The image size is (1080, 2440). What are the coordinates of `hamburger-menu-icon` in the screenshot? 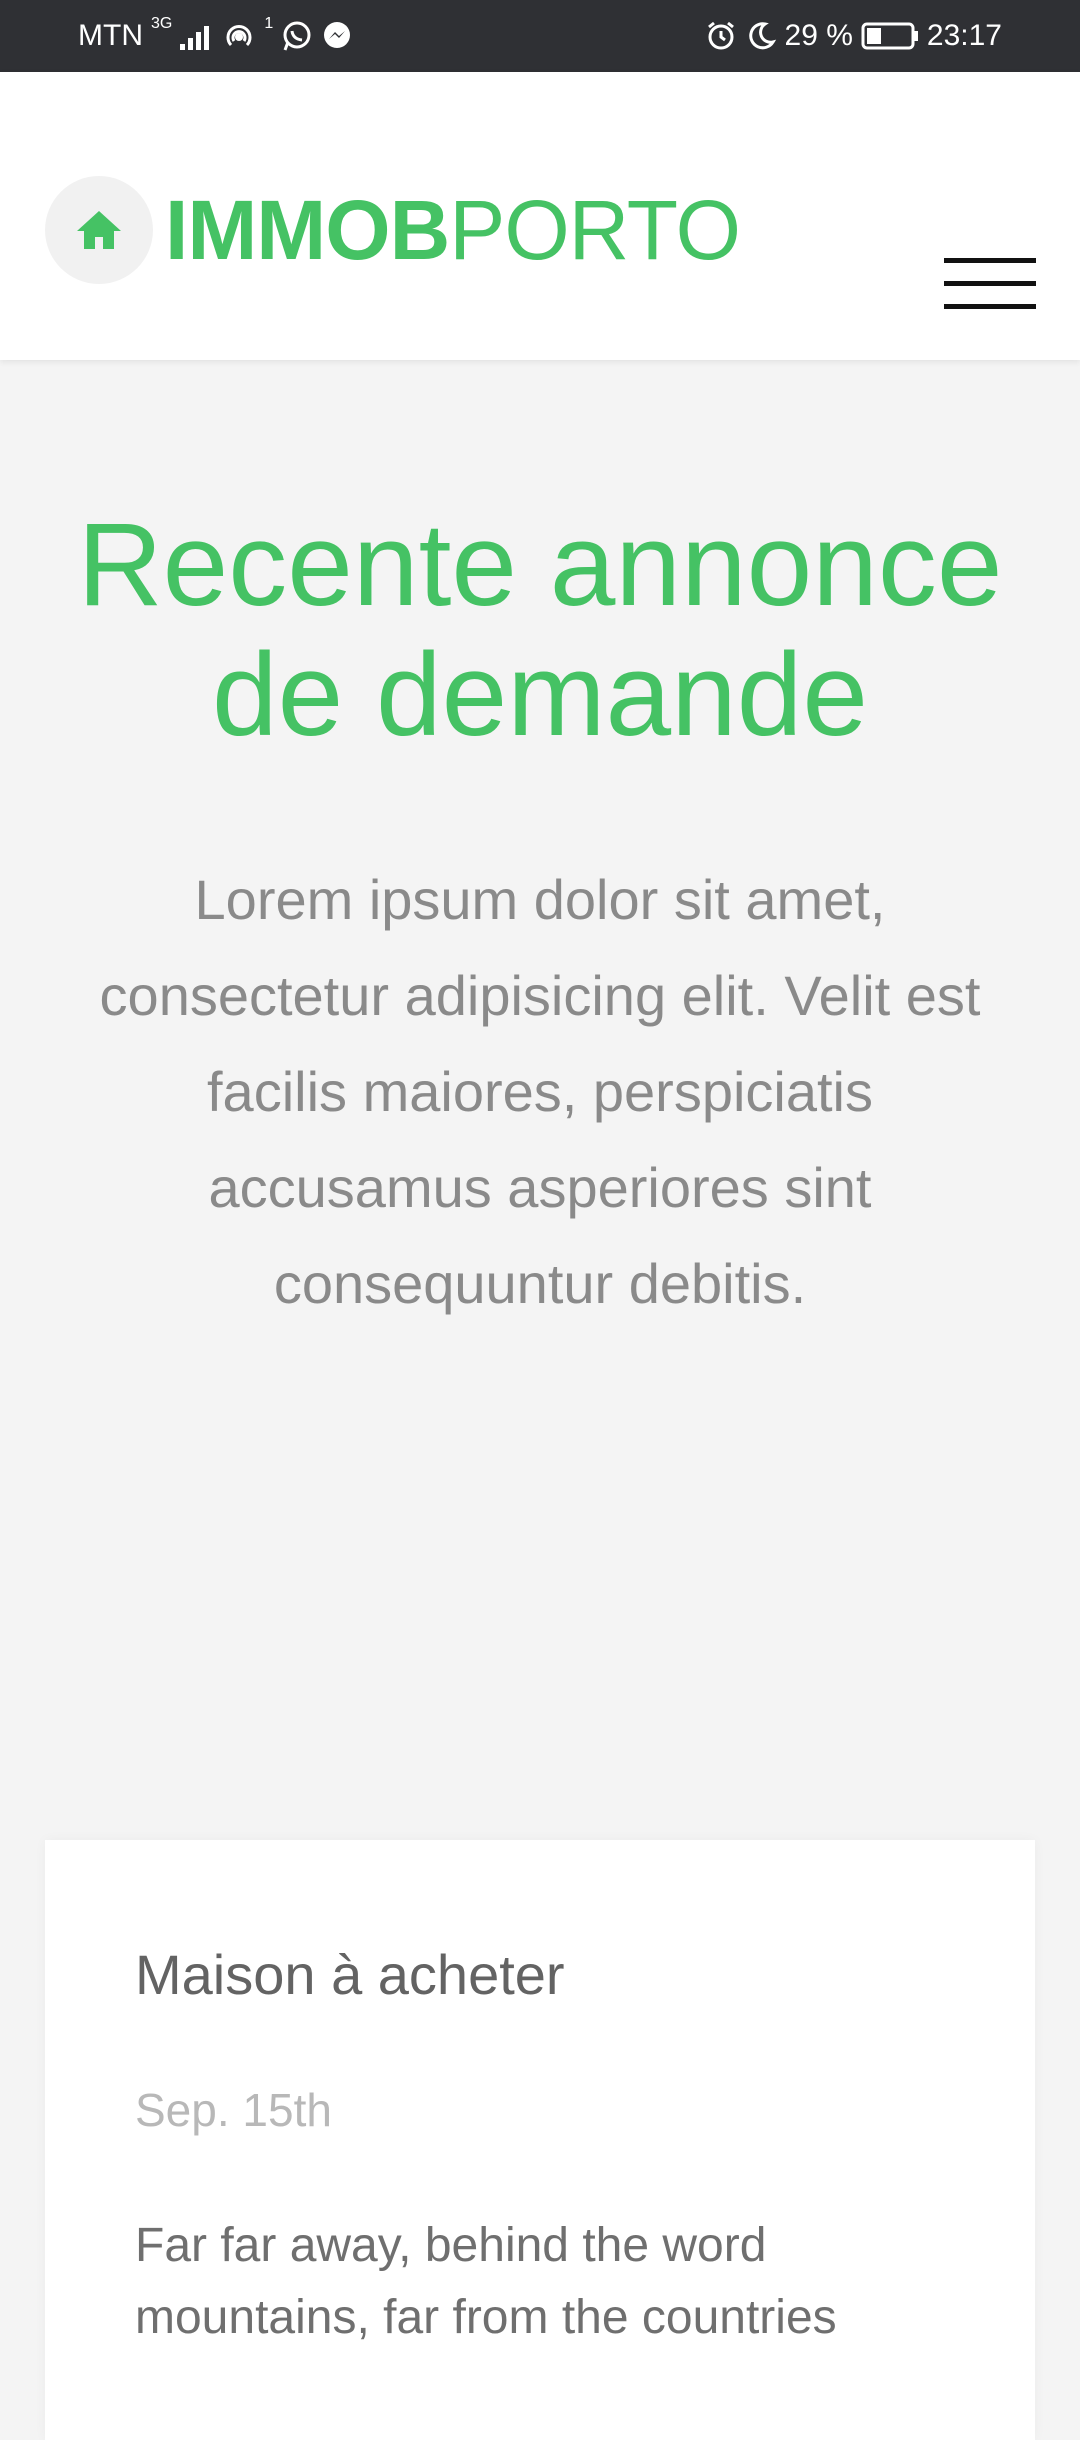 It's located at (990, 284).